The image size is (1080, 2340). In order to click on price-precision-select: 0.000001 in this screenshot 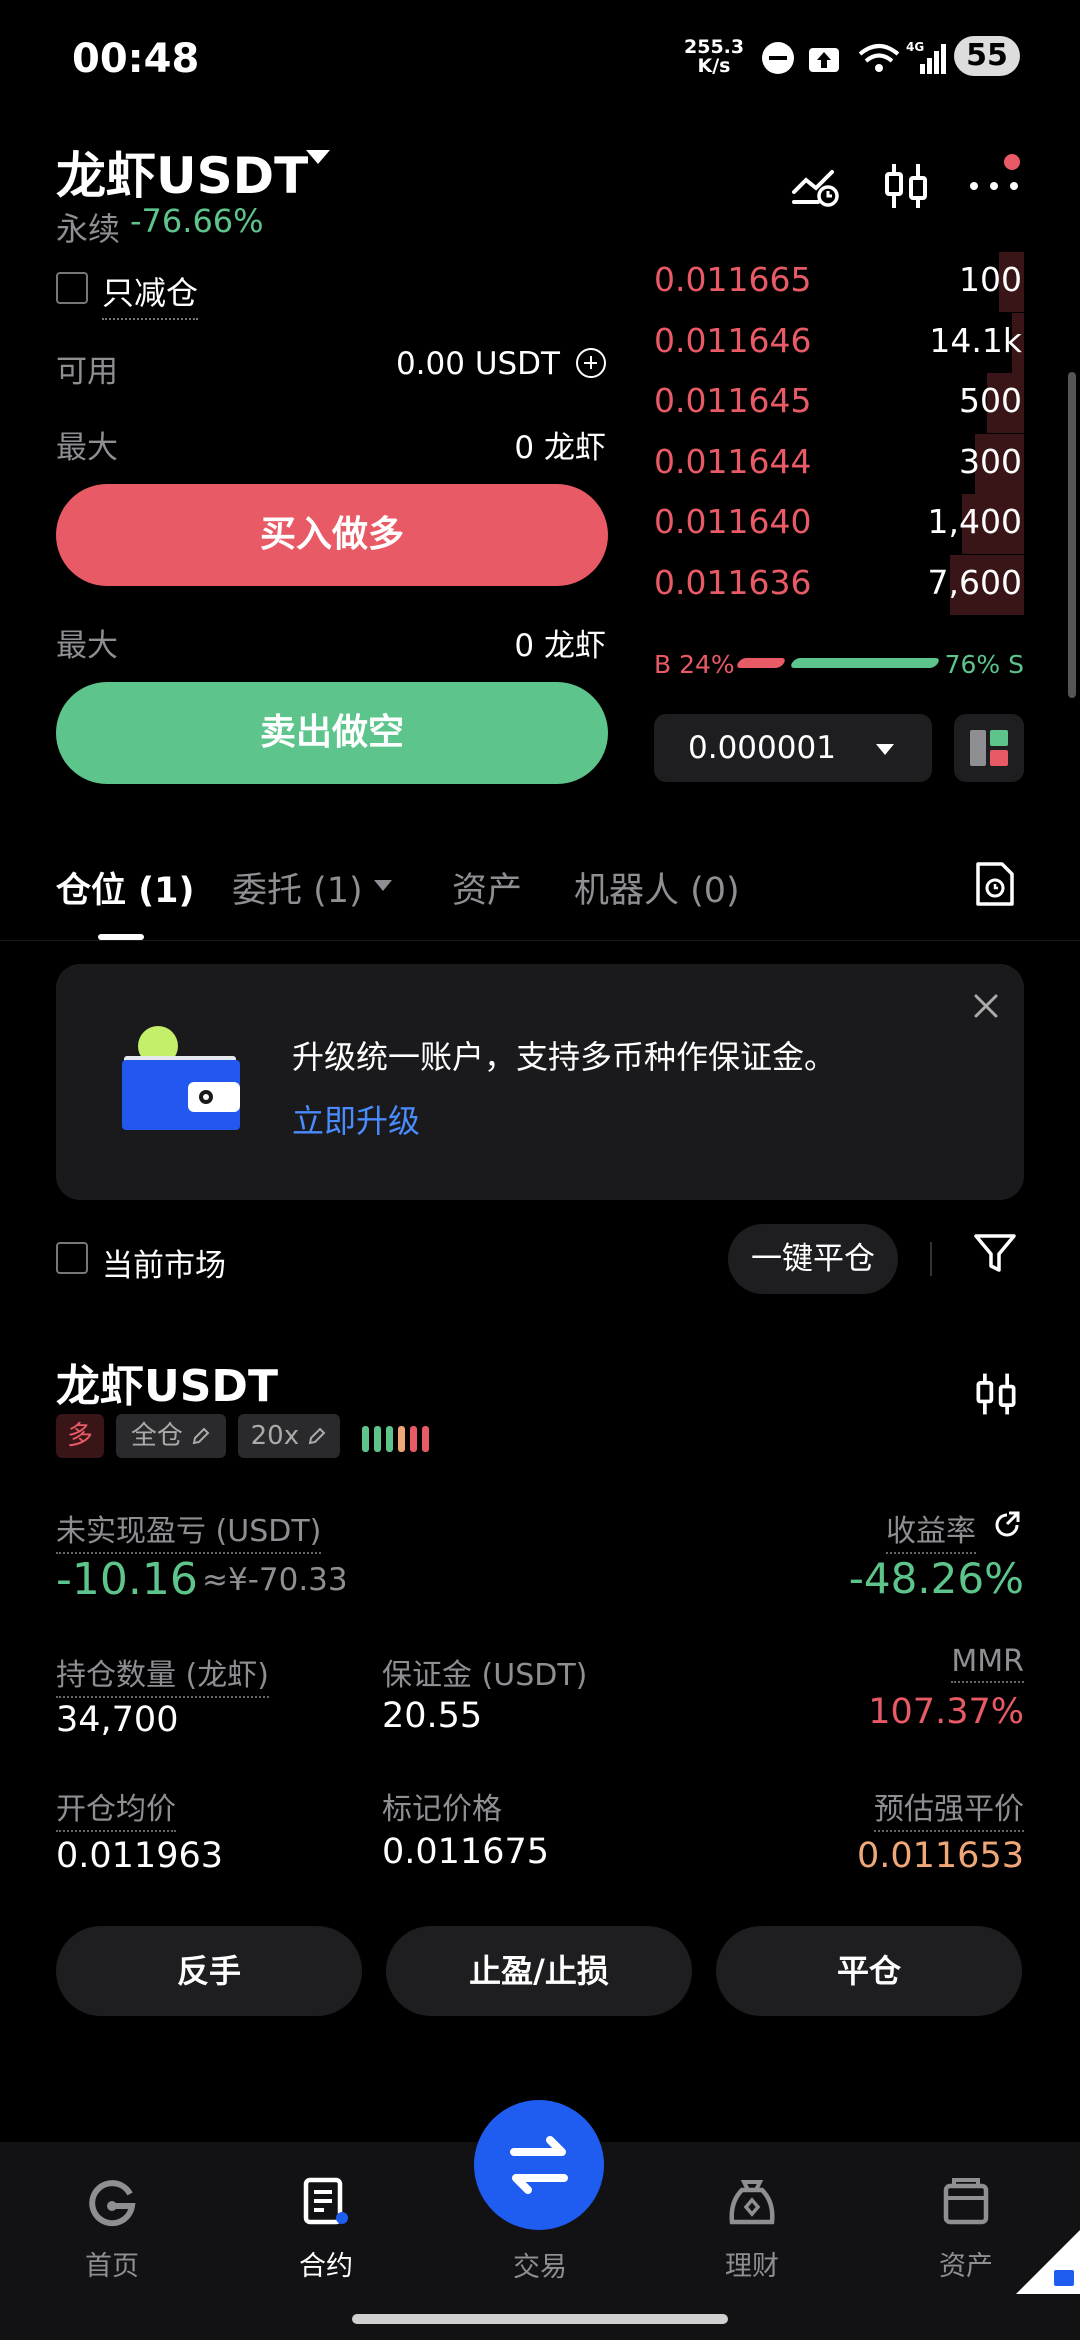, I will do `click(793, 748)`.